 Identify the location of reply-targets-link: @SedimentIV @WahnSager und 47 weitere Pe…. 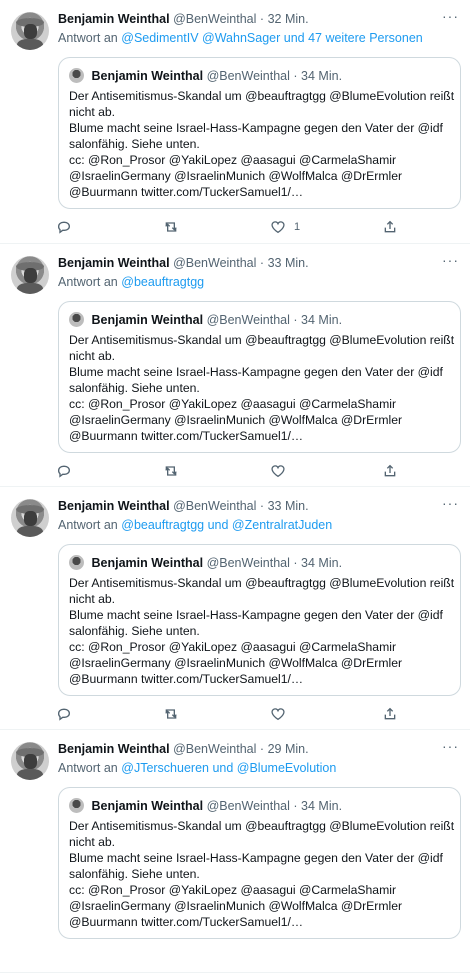
(271, 38).